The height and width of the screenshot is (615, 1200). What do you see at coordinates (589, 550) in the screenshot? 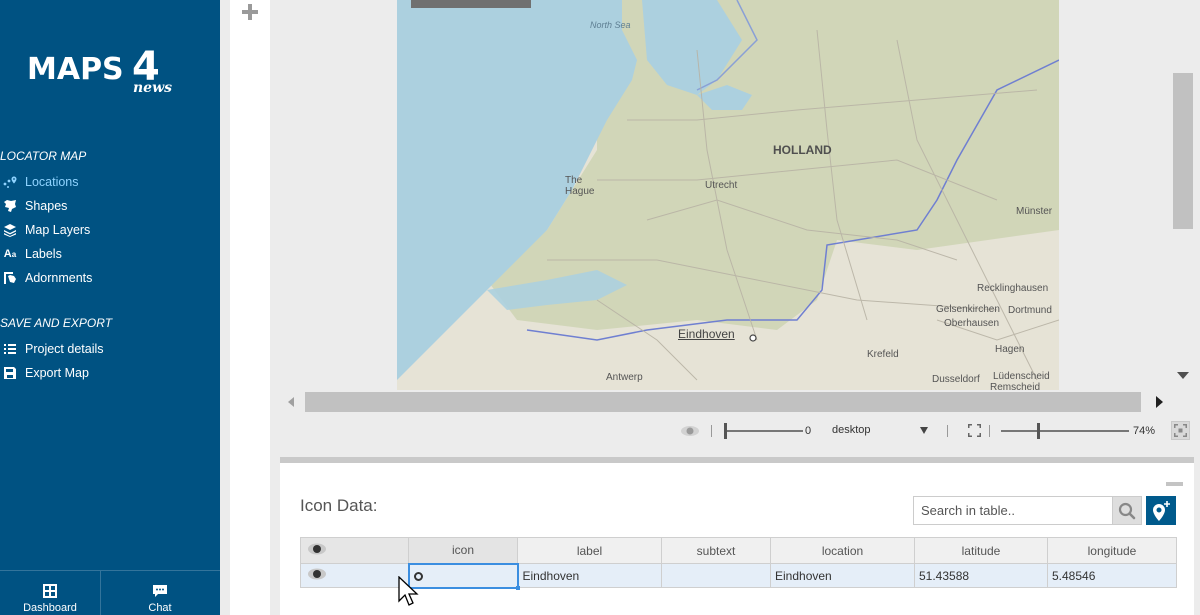
I see `column-header-label: label` at bounding box center [589, 550].